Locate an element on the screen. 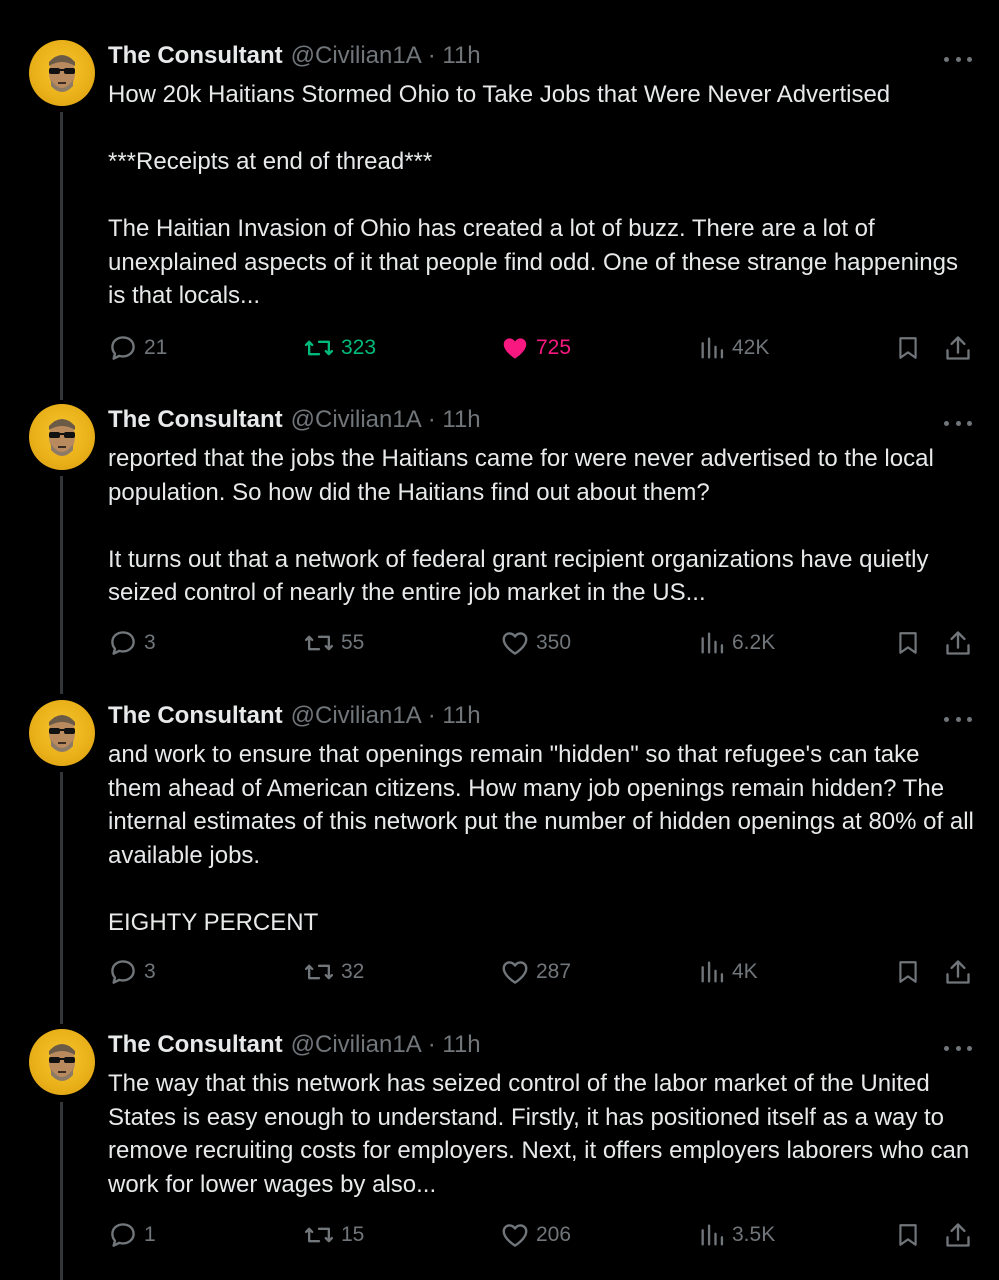 This screenshot has height=1280, width=999. reply-count: 1 is located at coordinates (150, 1234).